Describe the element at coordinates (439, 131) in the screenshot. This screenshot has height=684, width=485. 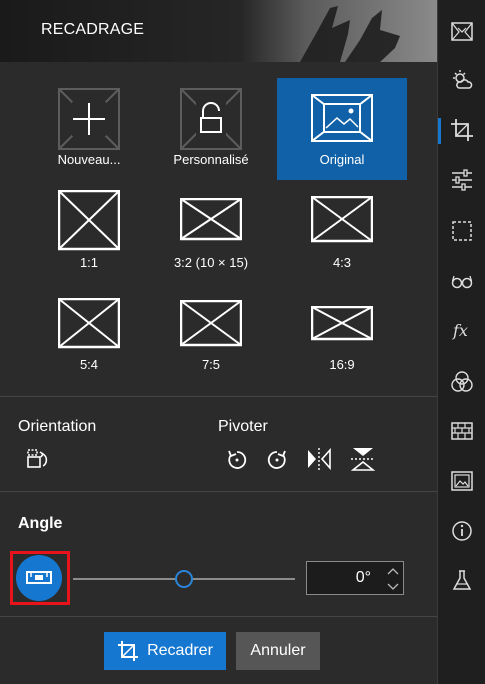
I see `active-indicator` at that location.